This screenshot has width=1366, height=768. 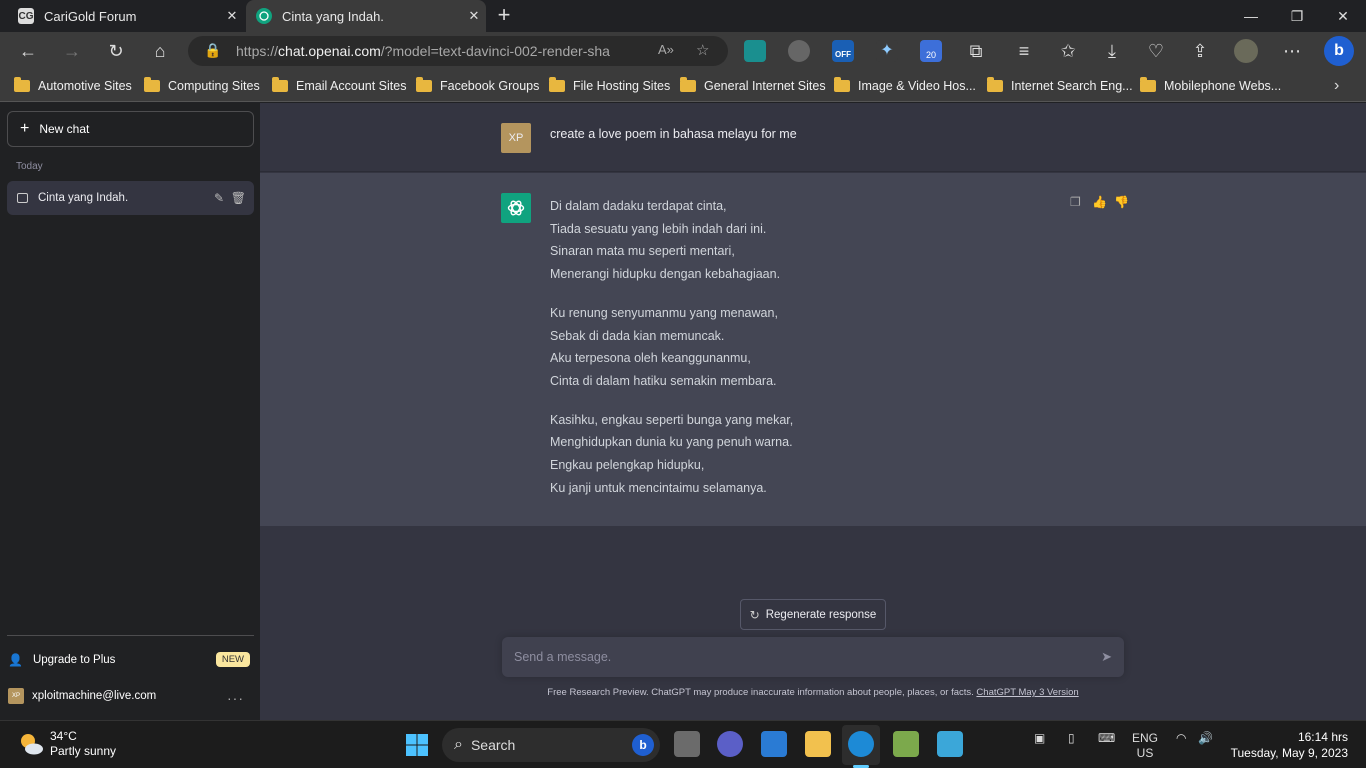 What do you see at coordinates (950, 744) in the screenshot?
I see `notepad-icon` at bounding box center [950, 744].